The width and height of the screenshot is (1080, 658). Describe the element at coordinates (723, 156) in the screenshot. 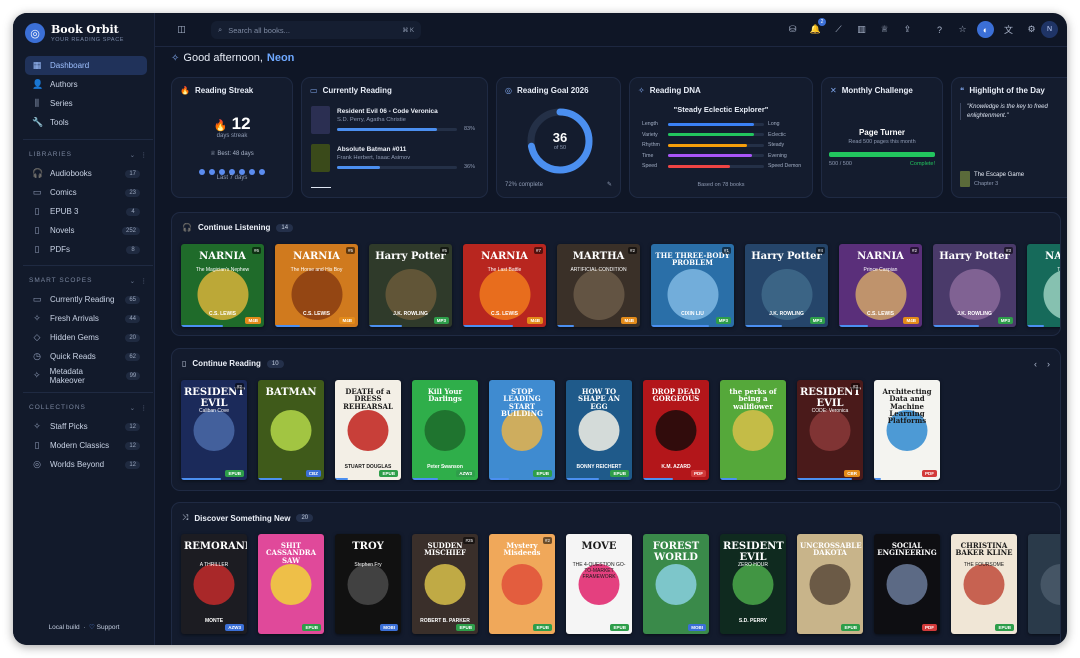

I see `dna-trait-row: Time Evening` at that location.